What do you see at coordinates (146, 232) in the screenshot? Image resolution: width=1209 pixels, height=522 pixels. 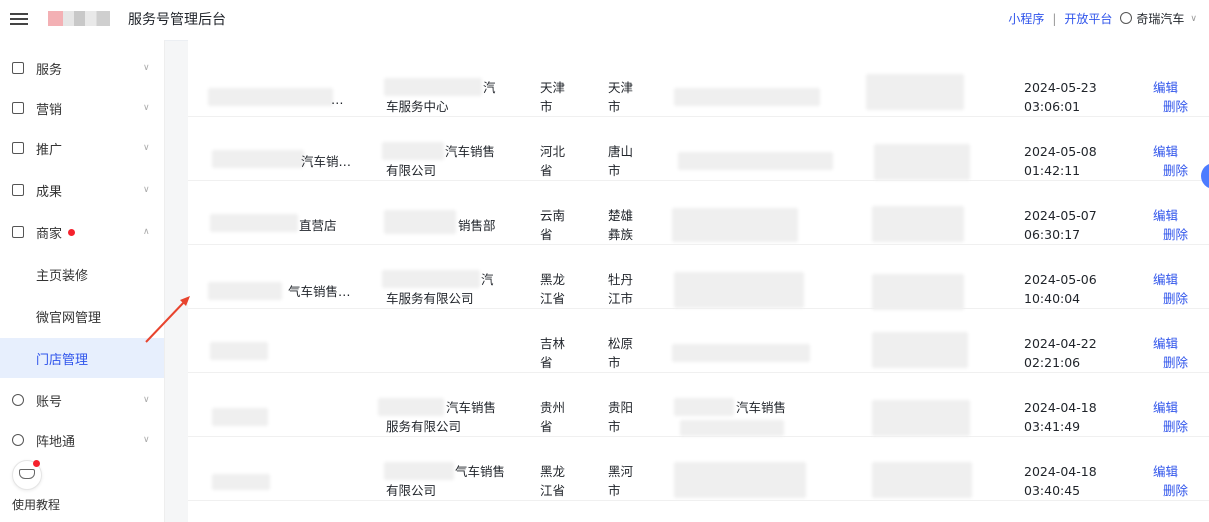 I see `chevron-up-icon: ∧` at bounding box center [146, 232].